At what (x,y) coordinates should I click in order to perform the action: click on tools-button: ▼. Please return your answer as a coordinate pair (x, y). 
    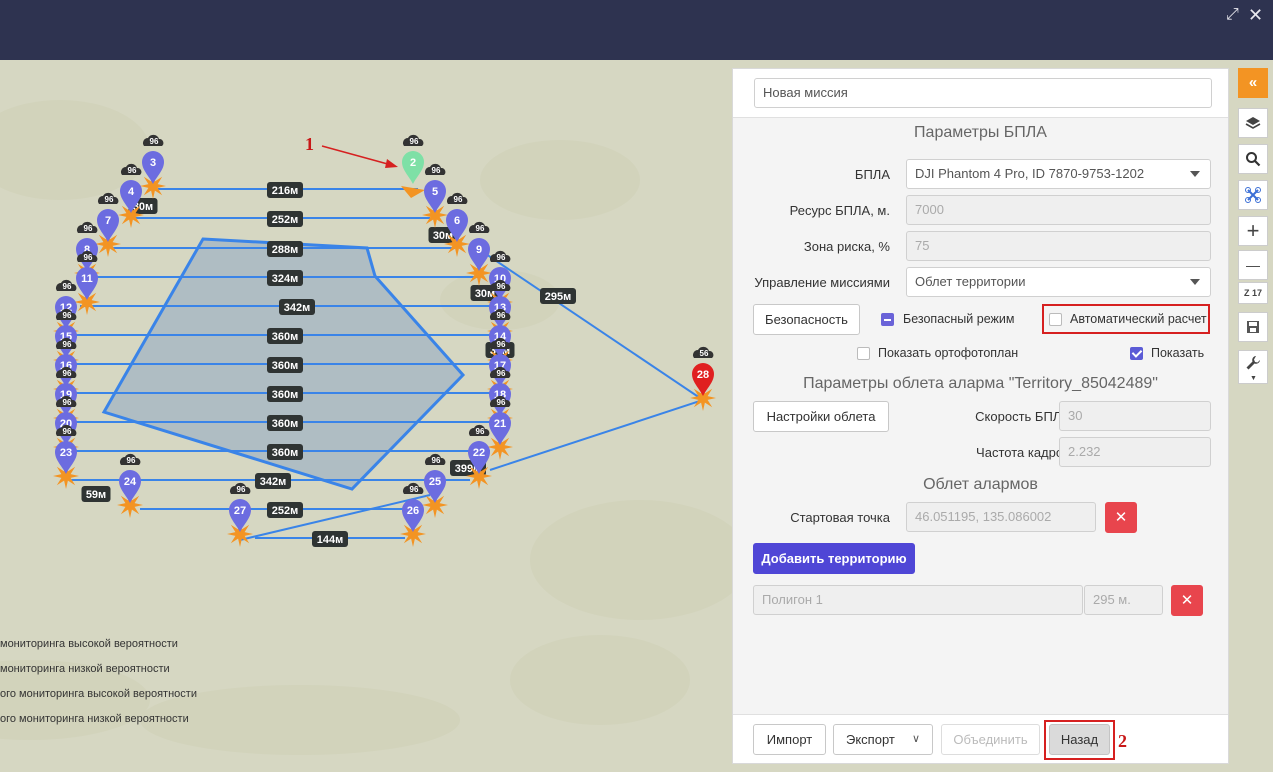
    Looking at the image, I should click on (1253, 367).